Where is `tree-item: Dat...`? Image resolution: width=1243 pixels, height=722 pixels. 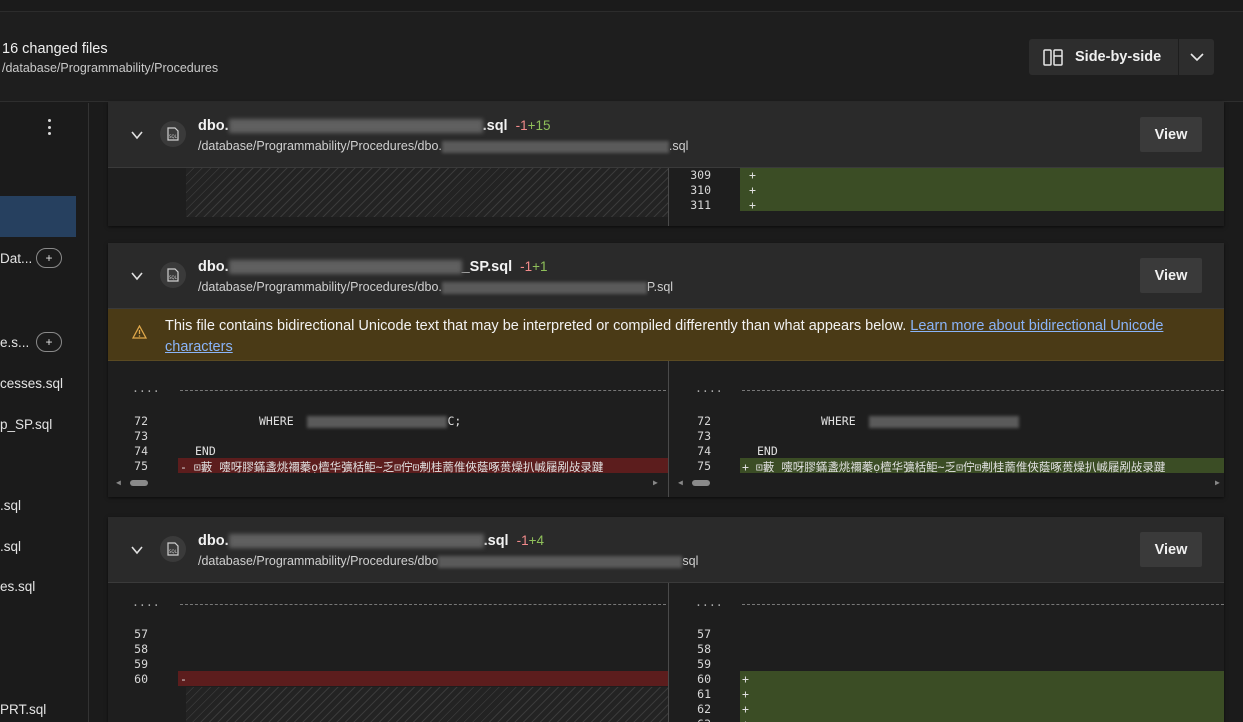
tree-item: Dat... is located at coordinates (16, 258).